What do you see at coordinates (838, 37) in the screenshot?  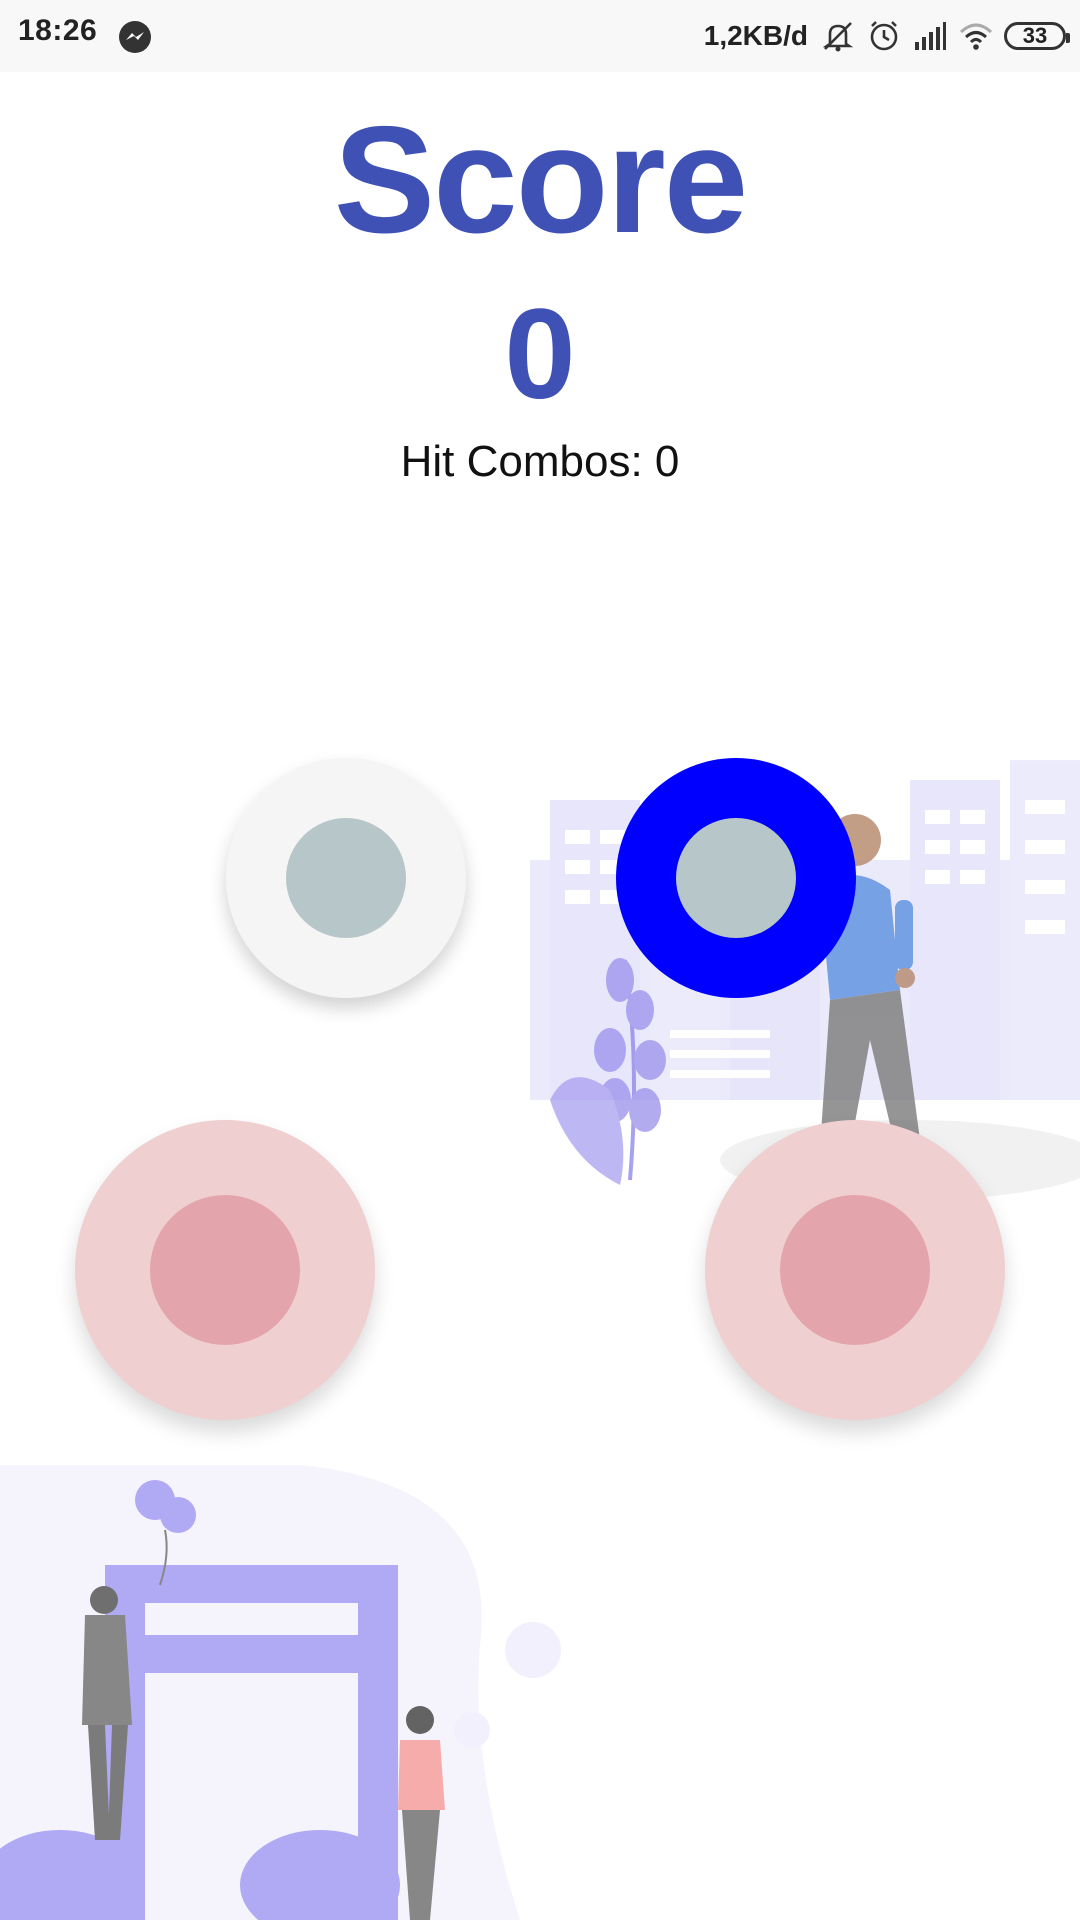 I see `mute-icon` at bounding box center [838, 37].